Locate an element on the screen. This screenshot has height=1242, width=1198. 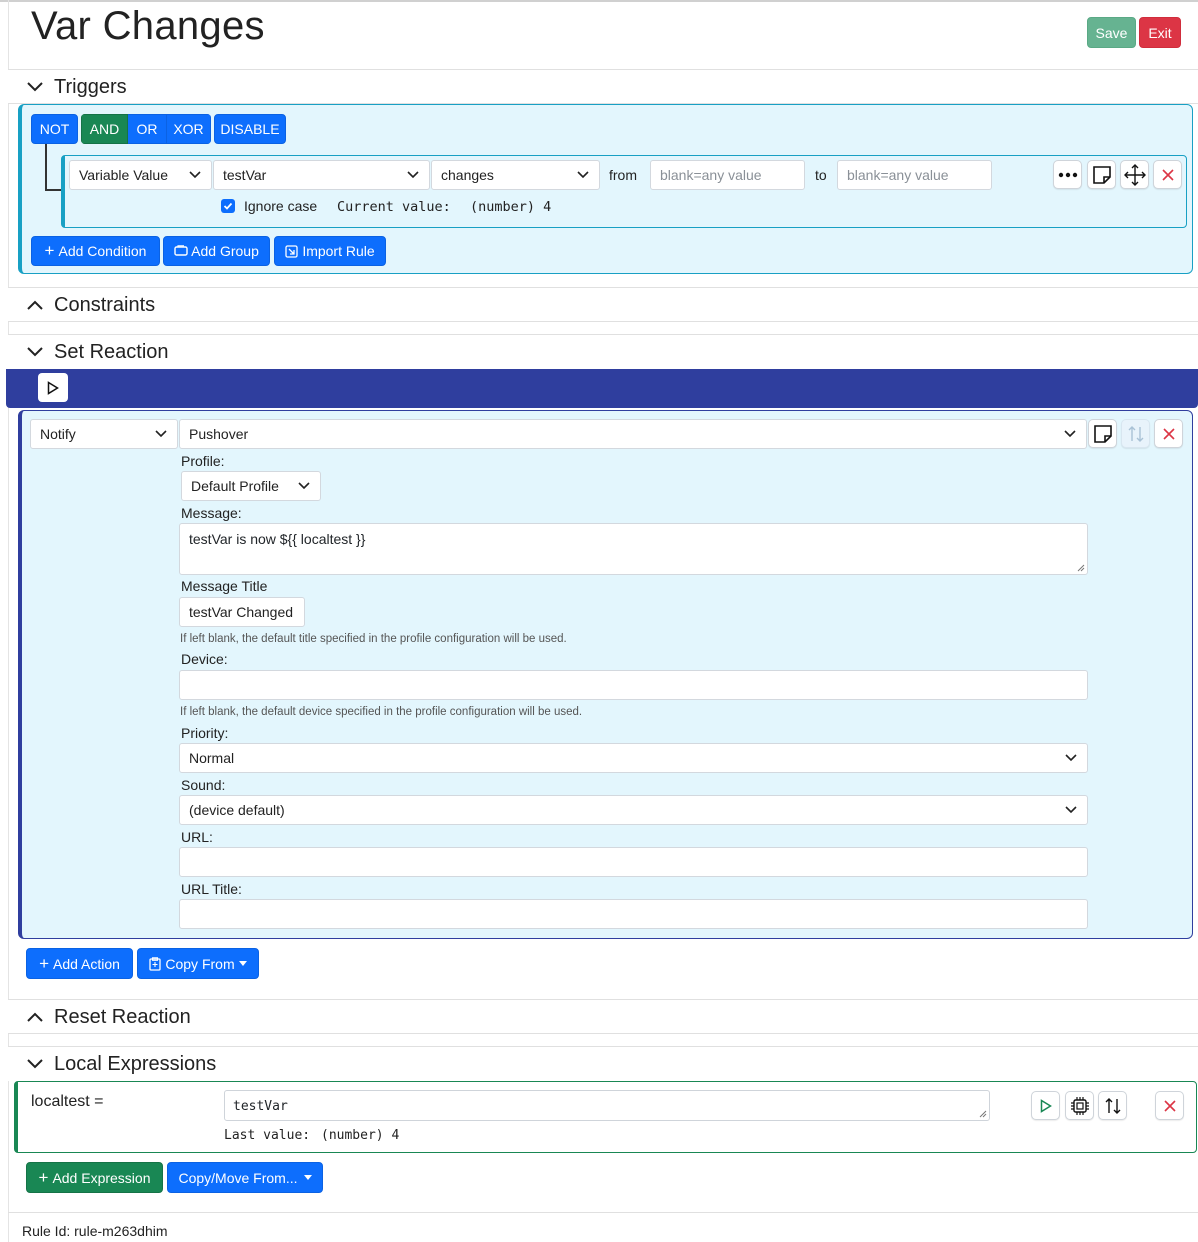
more-options-button is located at coordinates (1067, 174).